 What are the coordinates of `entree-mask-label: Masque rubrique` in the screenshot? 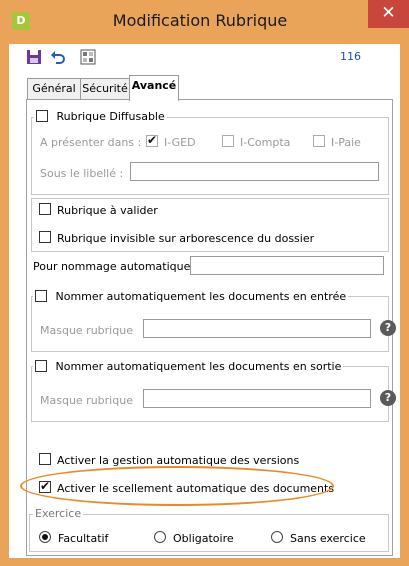 It's located at (86, 330).